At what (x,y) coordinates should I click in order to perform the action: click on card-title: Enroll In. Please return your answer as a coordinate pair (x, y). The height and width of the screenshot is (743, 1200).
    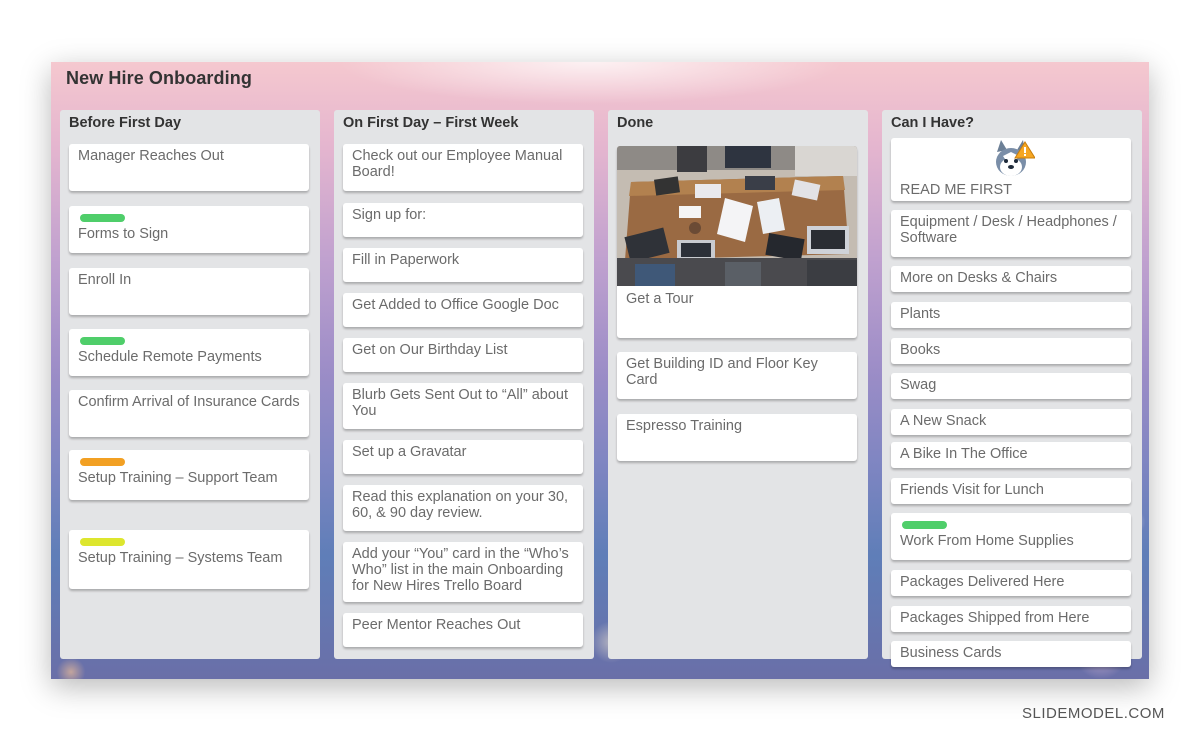
    Looking at the image, I should click on (105, 280).